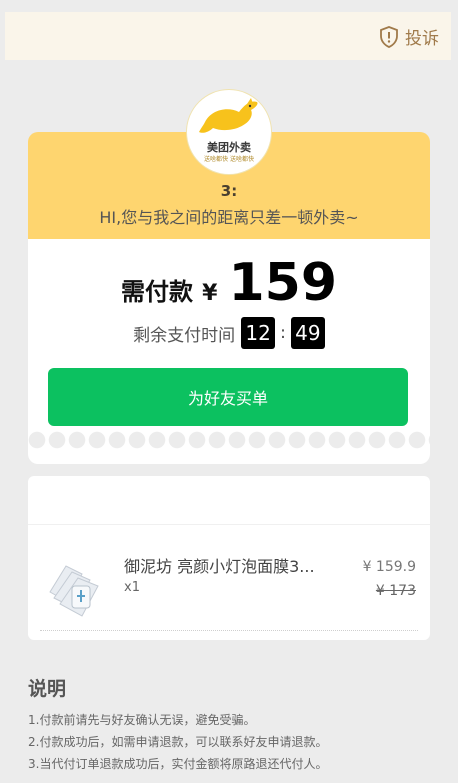 The width and height of the screenshot is (458, 783). I want to click on logo-title: 美团外卖, so click(229, 147).